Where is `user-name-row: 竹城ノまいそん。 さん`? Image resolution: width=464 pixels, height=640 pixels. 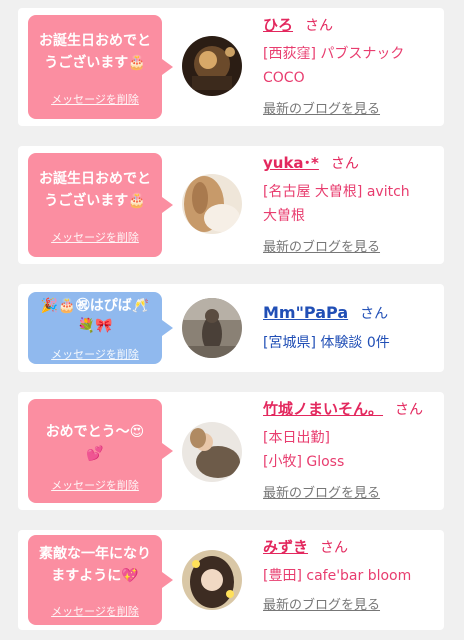
user-name-row: 竹城ノまいそん。 さん is located at coordinates (349, 409).